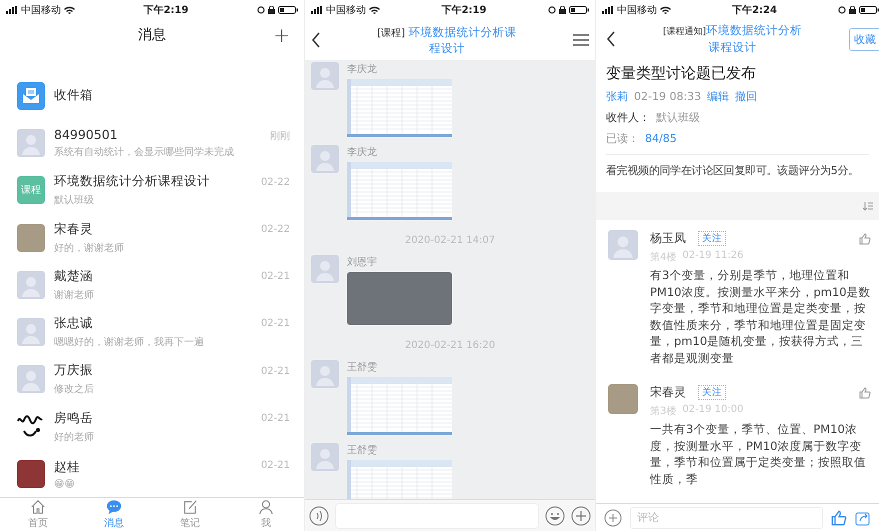 This screenshot has height=531, width=879. Describe the element at coordinates (152, 96) in the screenshot. I see `conversation-item: 收件箱` at that location.